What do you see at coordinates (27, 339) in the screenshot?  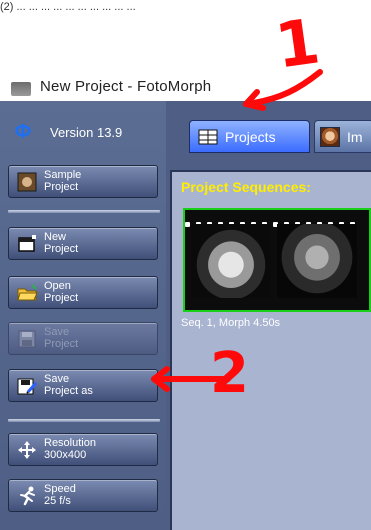 I see `save-icon` at bounding box center [27, 339].